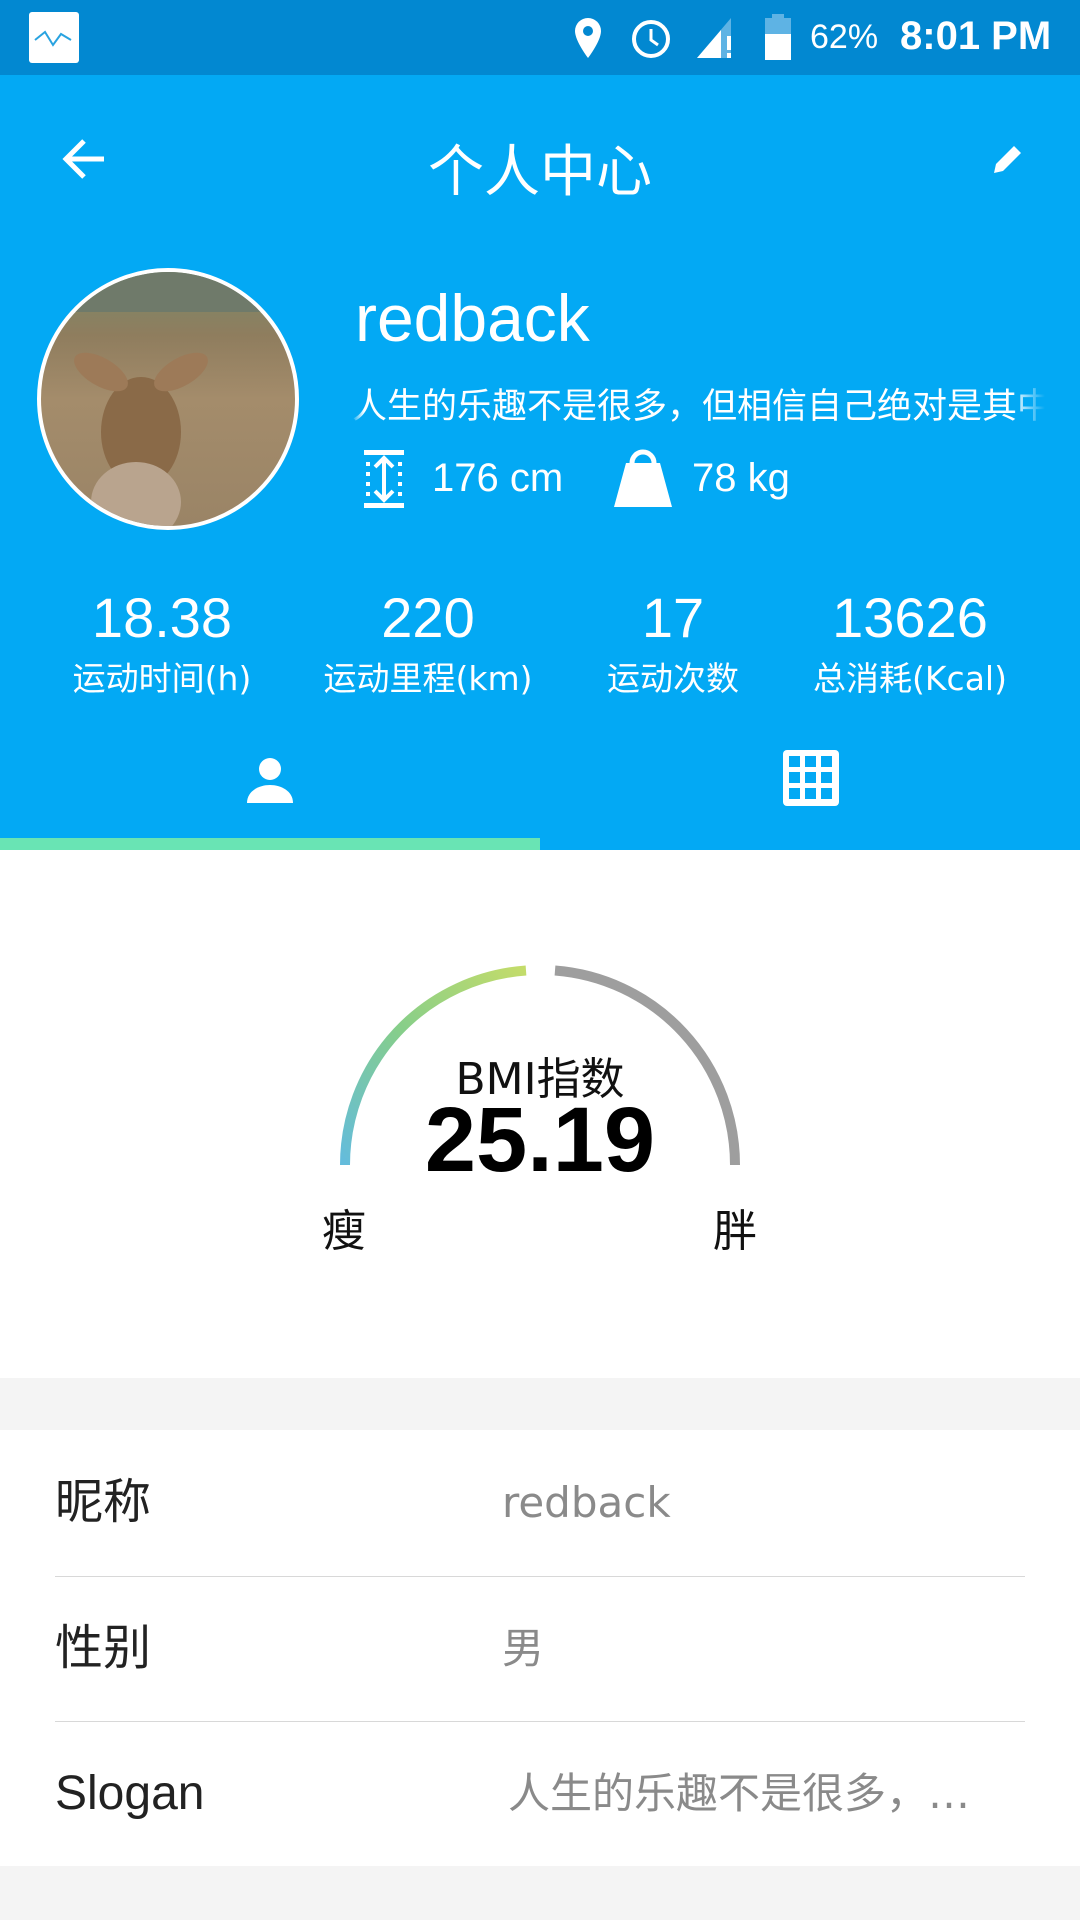 Image resolution: width=1080 pixels, height=1920 pixels. I want to click on person-icon, so click(270, 780).